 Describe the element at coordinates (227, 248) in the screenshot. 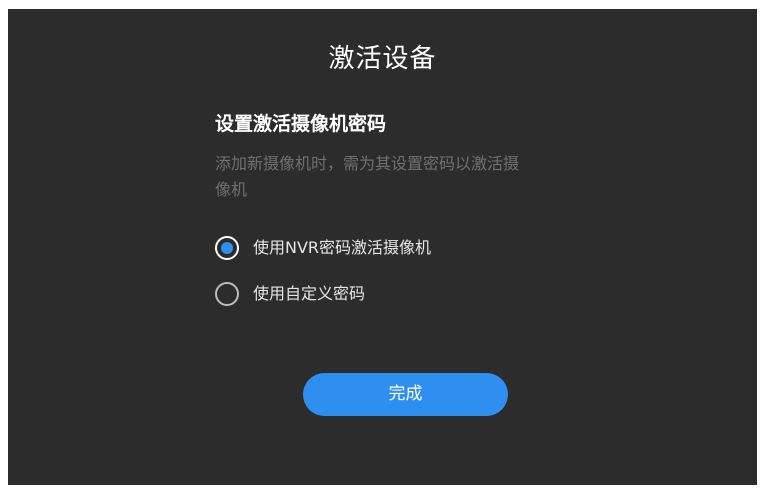

I see `radio-nvr-password` at that location.